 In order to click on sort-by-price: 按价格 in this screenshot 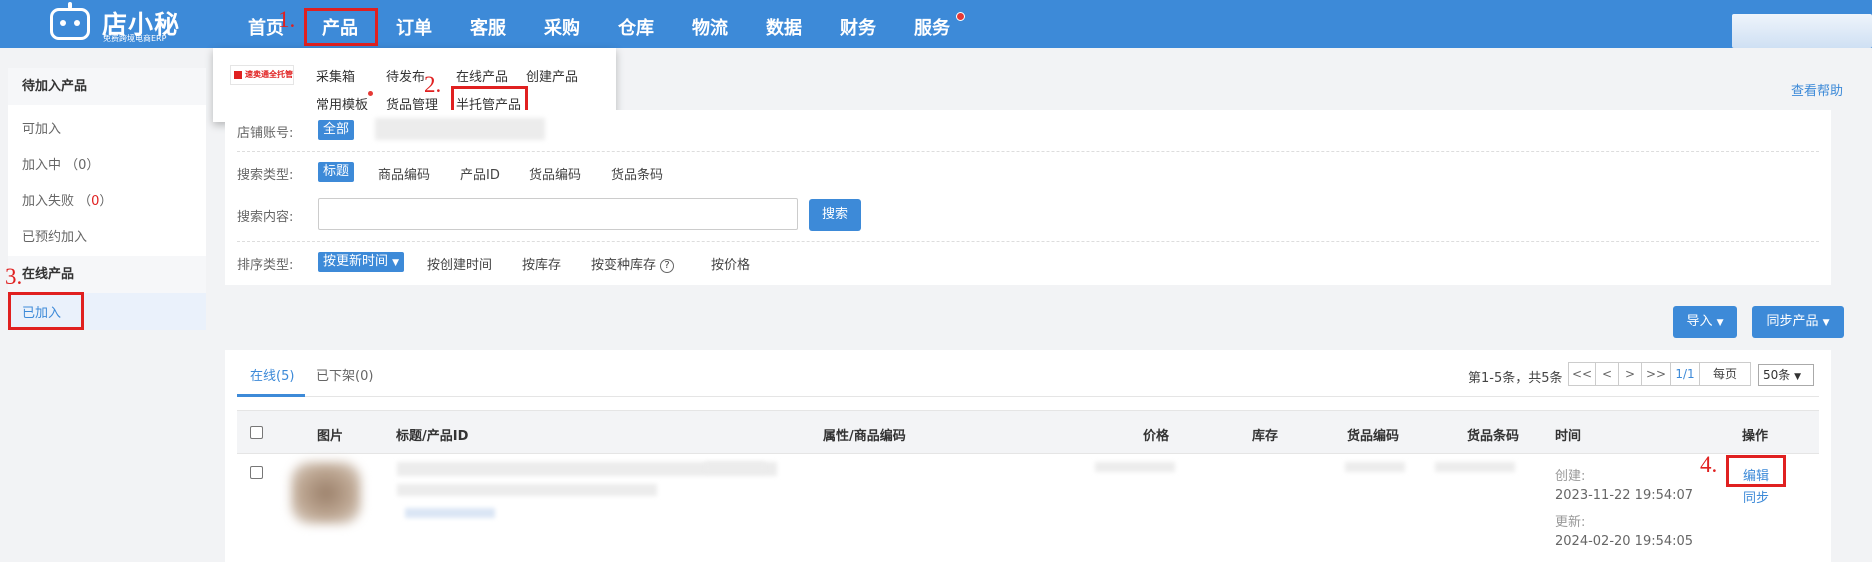, I will do `click(730, 263)`.